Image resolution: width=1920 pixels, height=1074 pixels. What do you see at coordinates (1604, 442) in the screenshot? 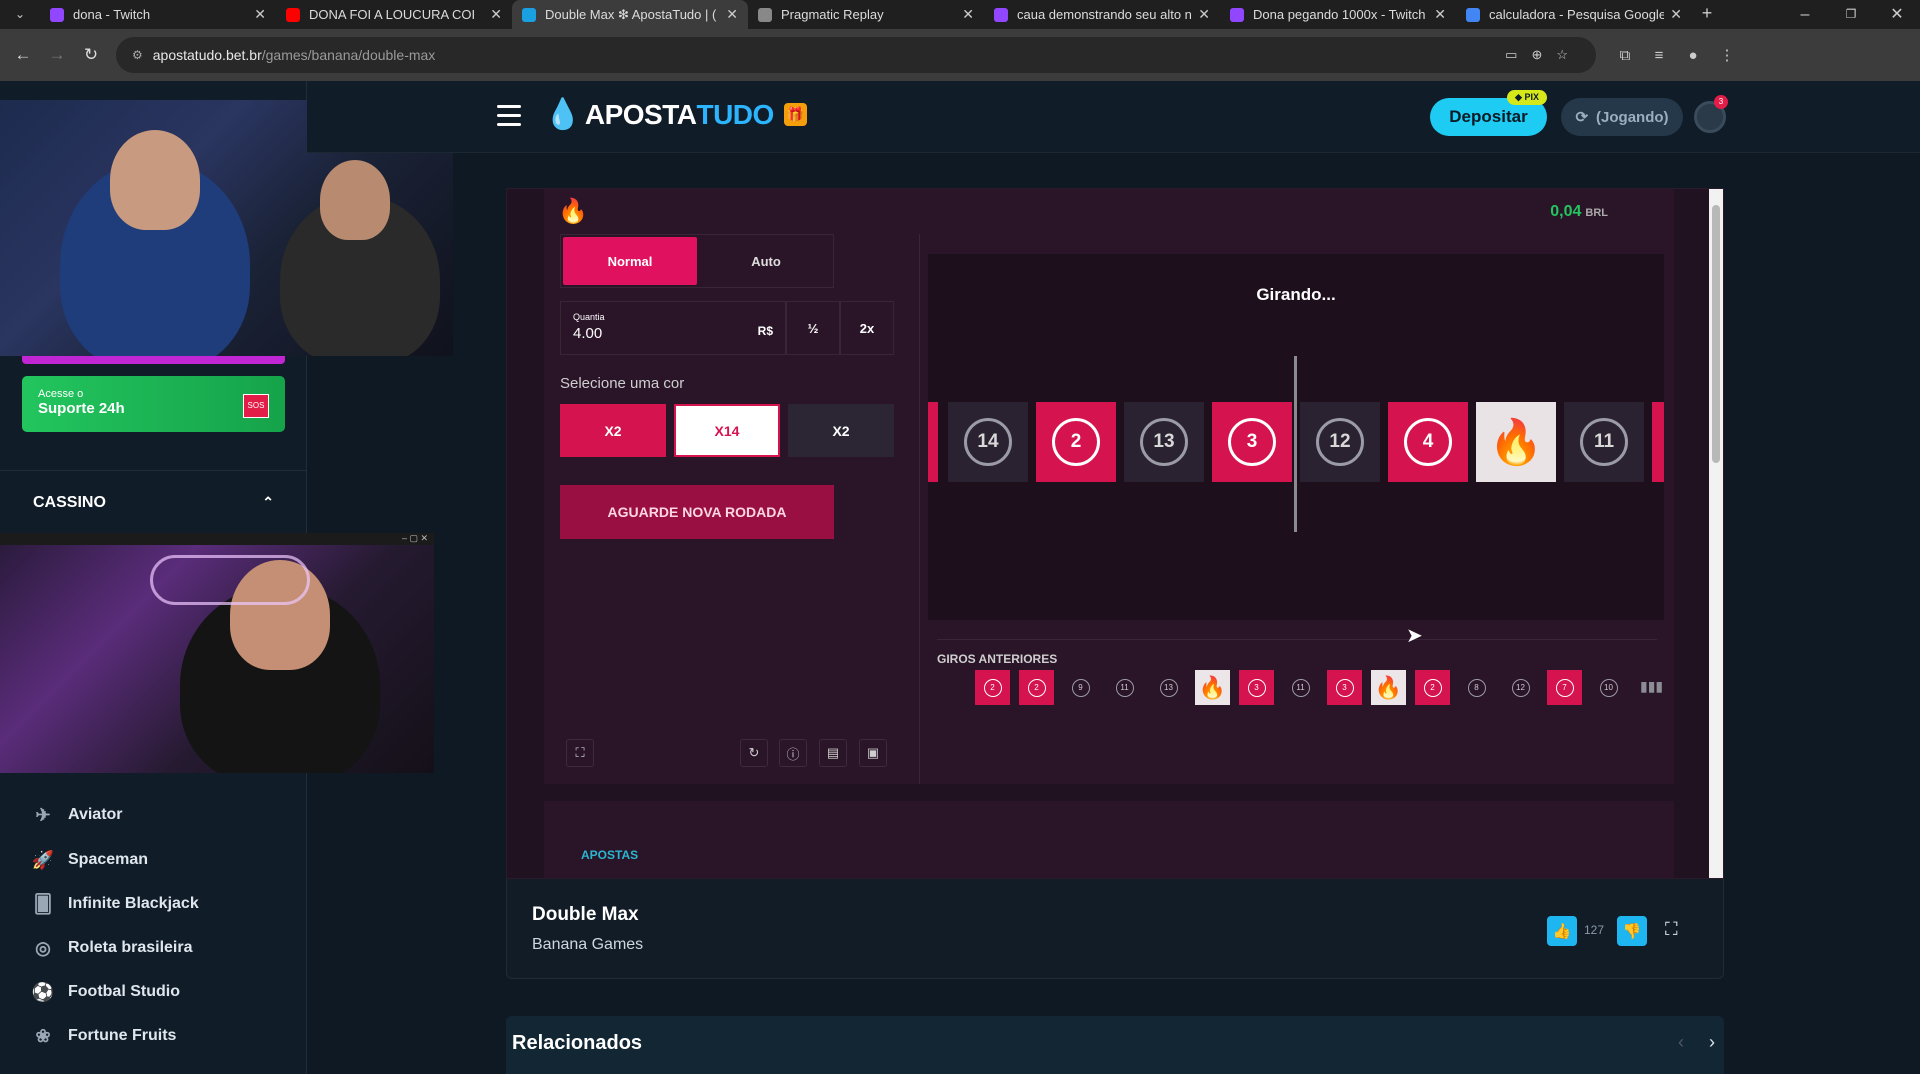
I see `wheel-tile: 11` at bounding box center [1604, 442].